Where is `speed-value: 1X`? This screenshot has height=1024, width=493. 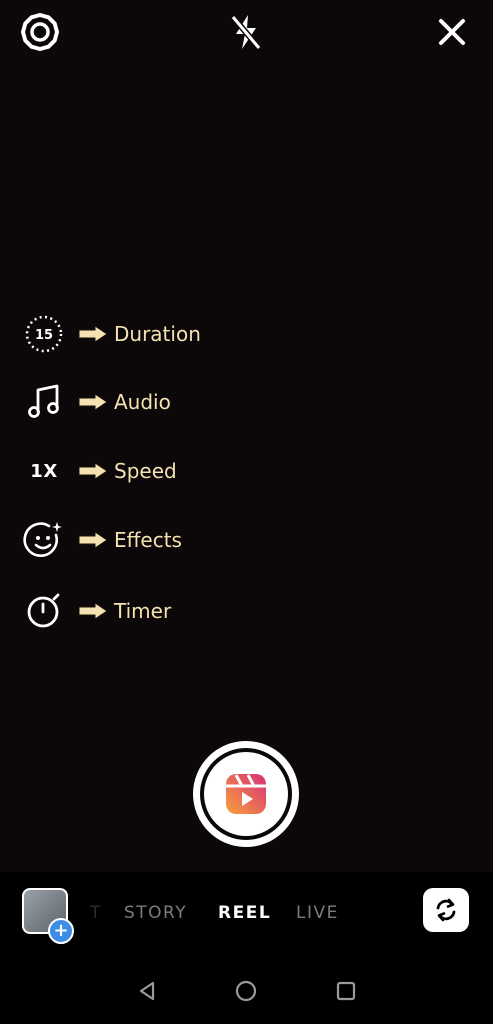 speed-value: 1X is located at coordinates (44, 471).